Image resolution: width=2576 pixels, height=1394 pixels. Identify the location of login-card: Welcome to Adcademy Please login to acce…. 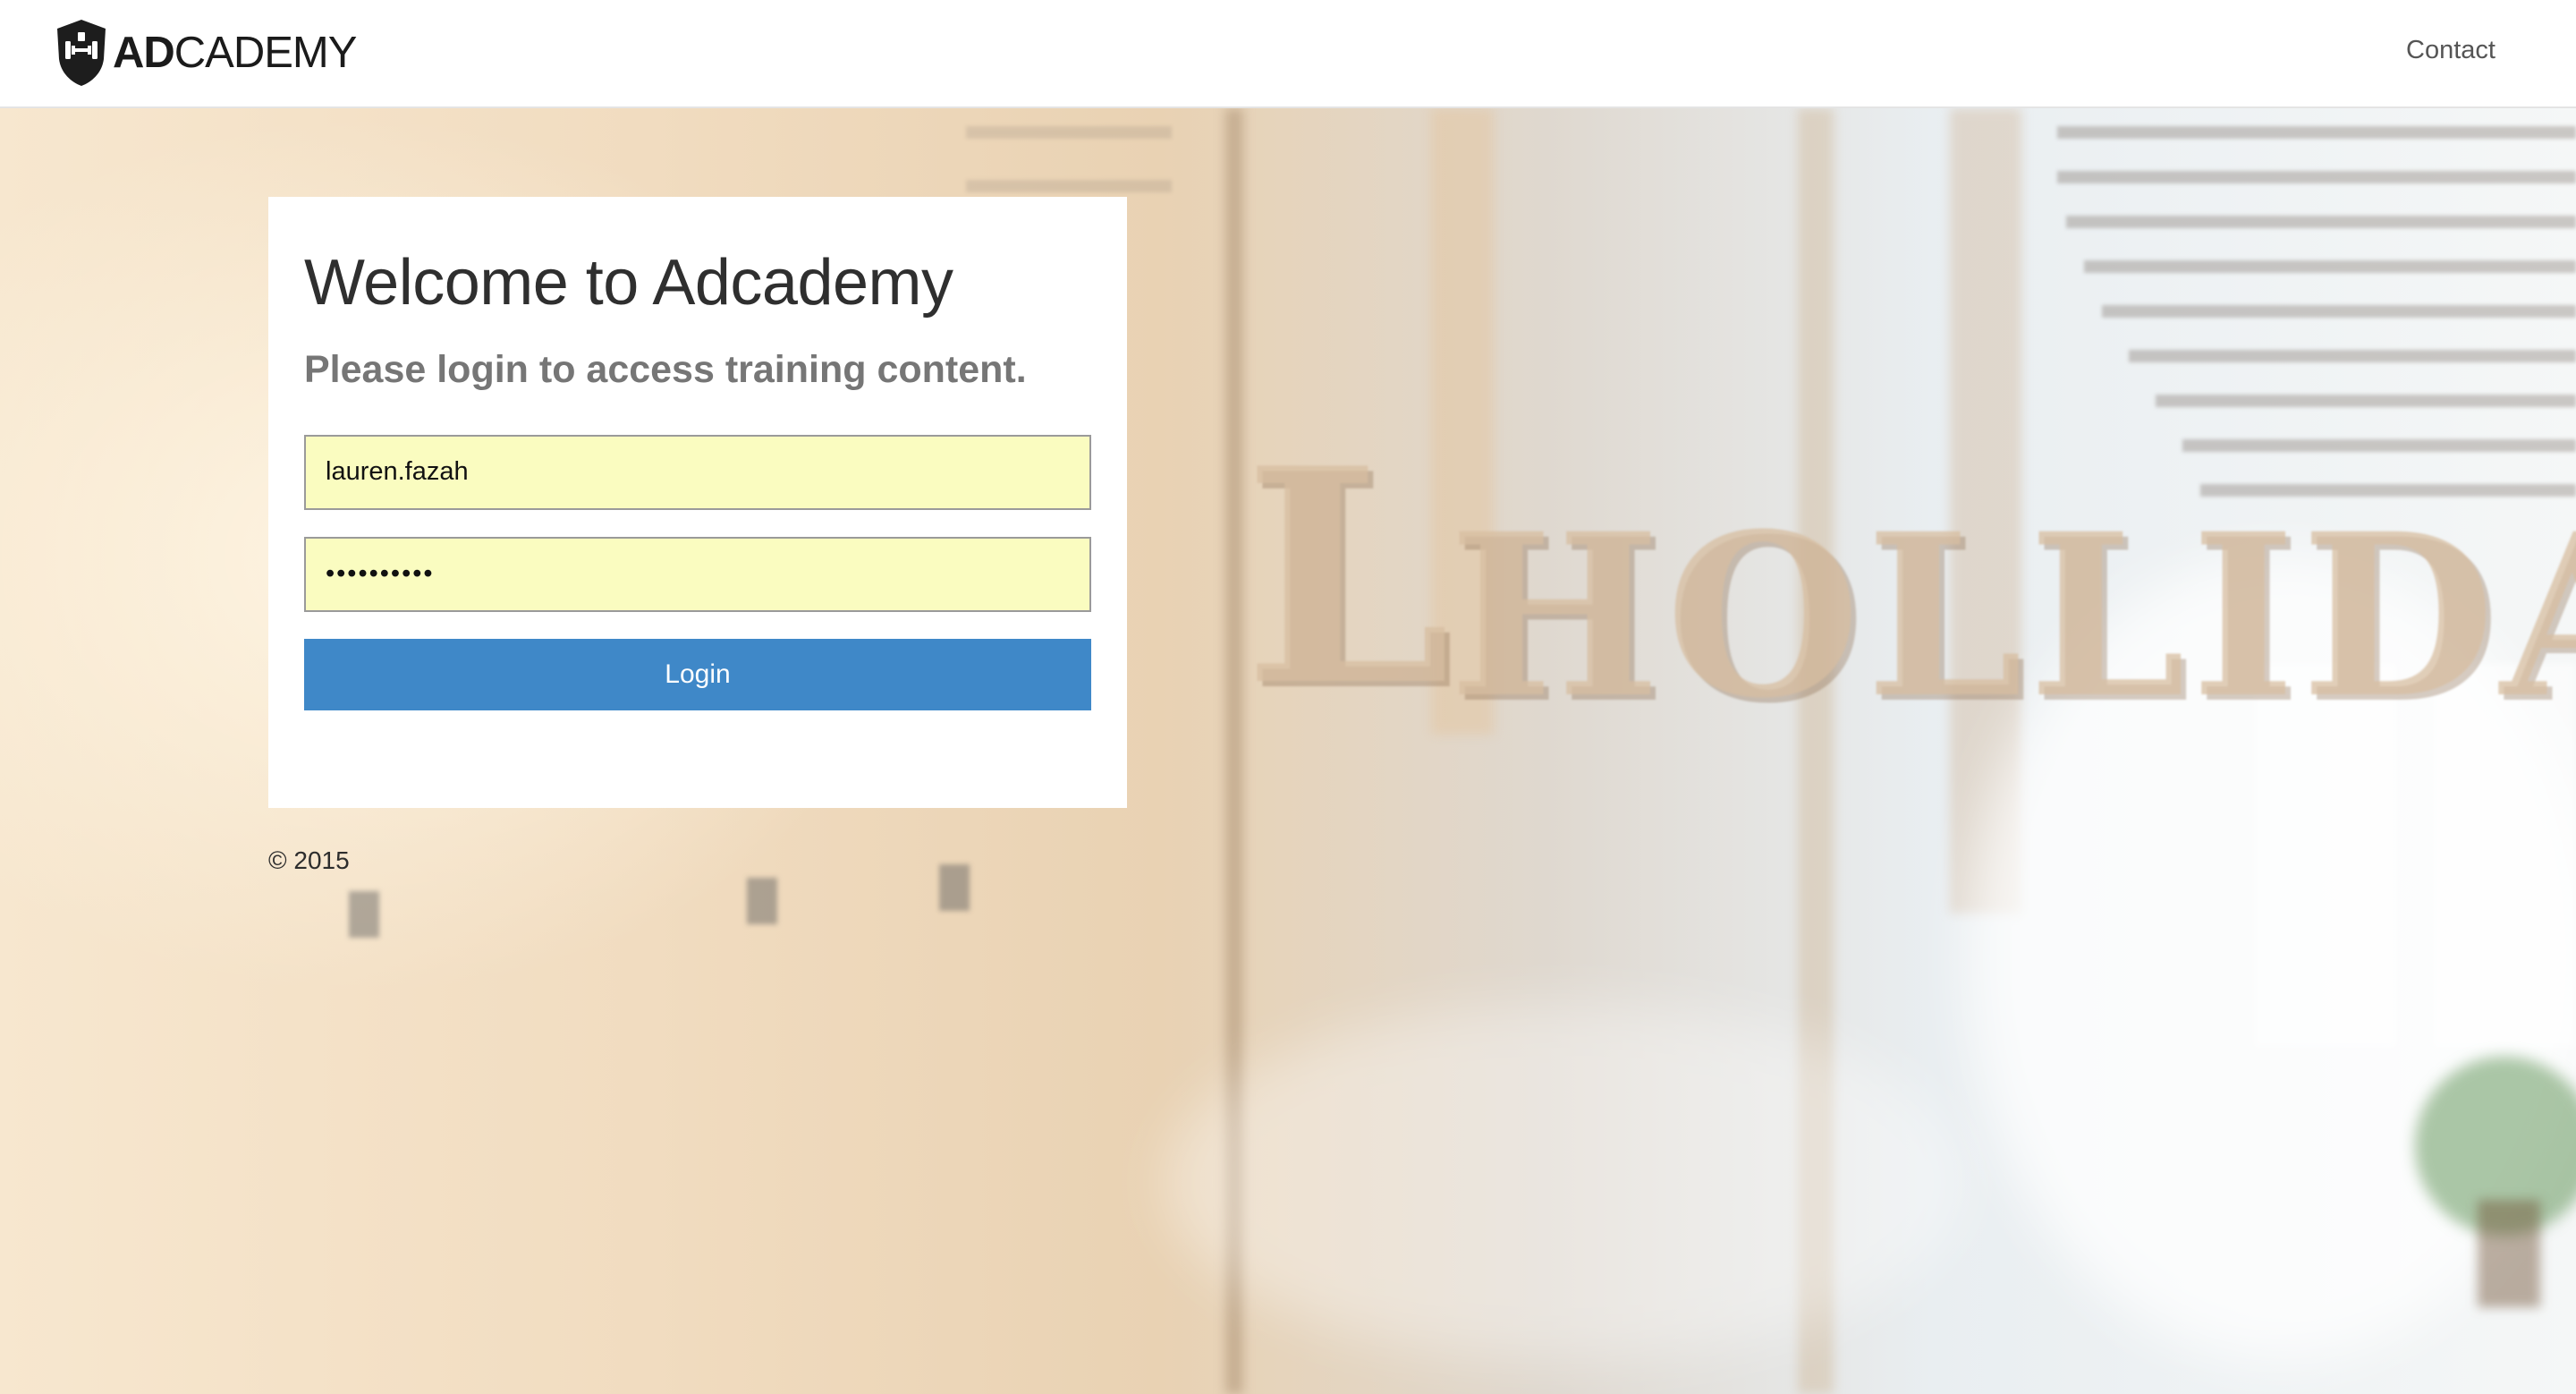
(697, 502).